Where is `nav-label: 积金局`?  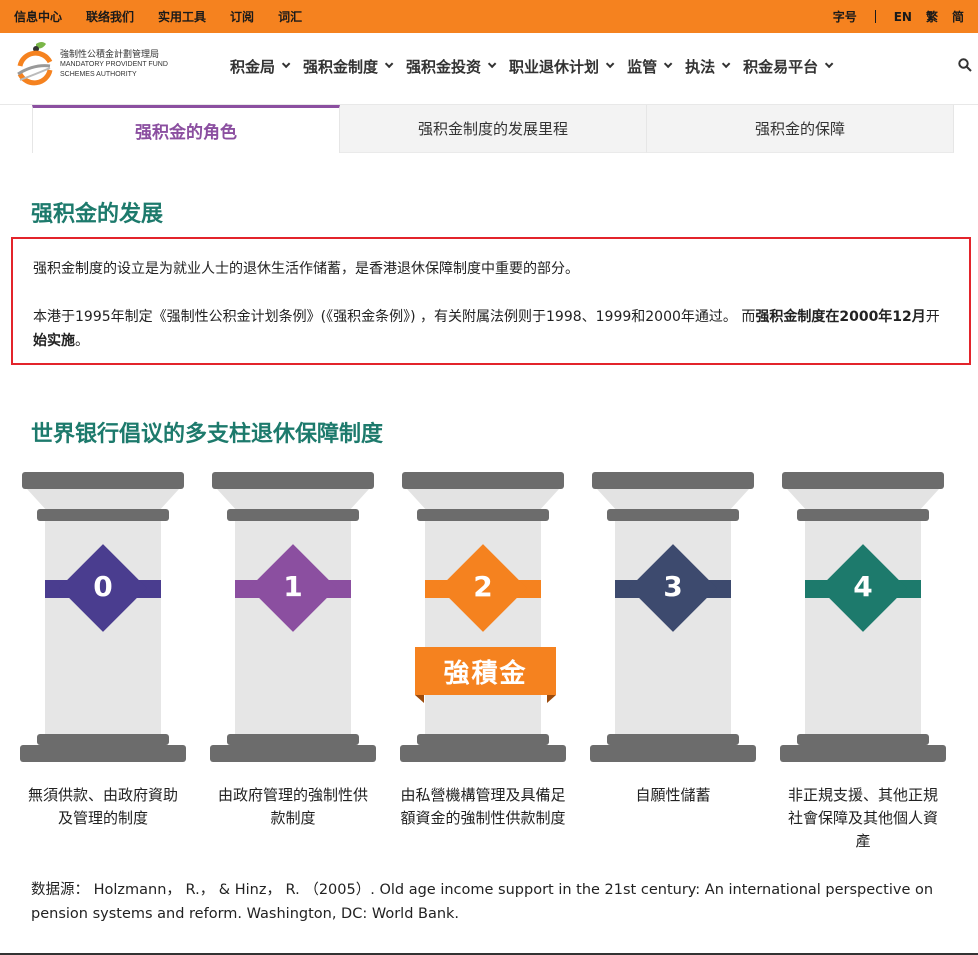
nav-label: 积金局 is located at coordinates (253, 66).